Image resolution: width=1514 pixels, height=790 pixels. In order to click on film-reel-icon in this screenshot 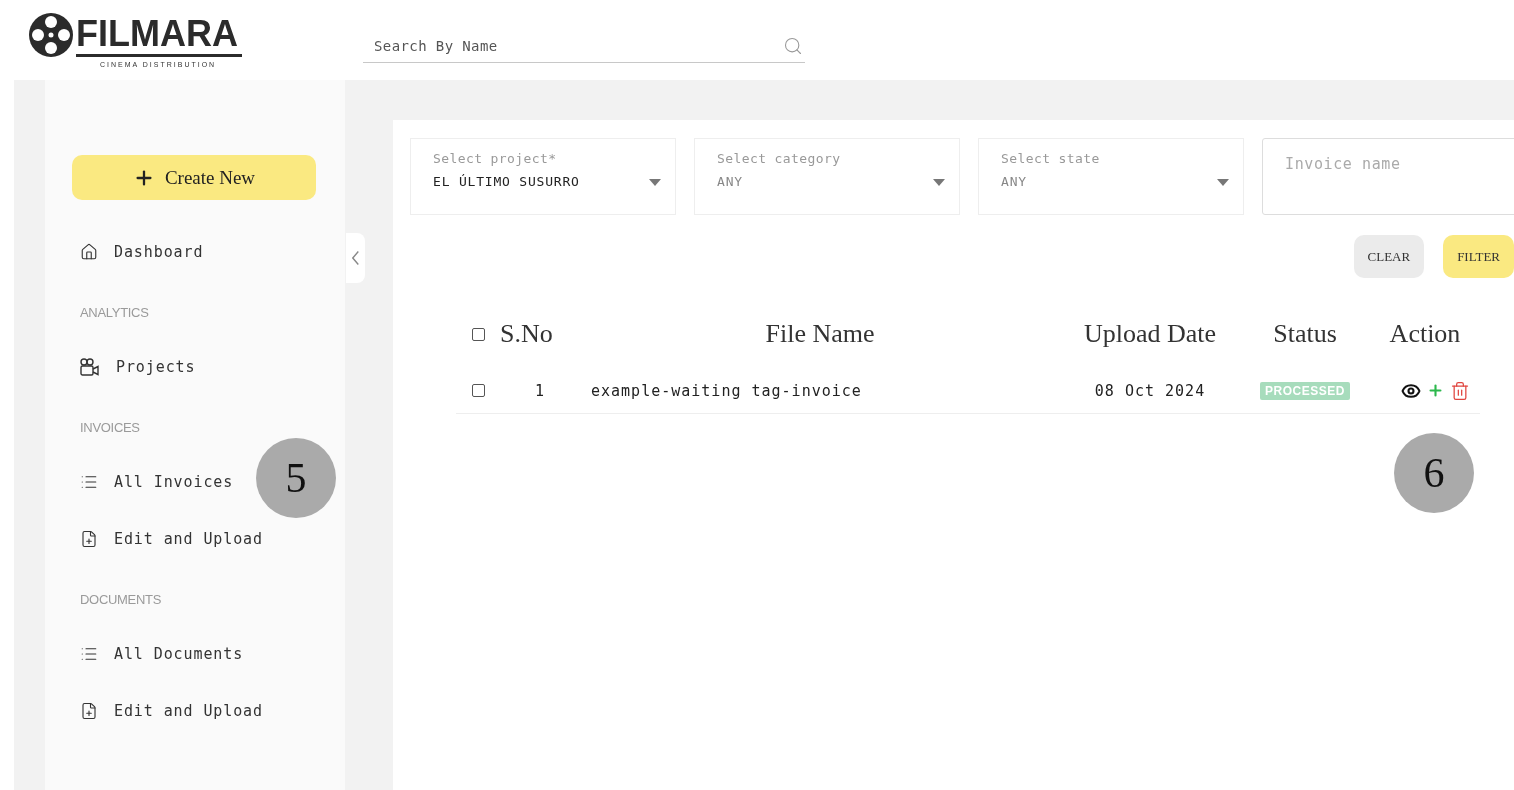, I will do `click(51, 35)`.